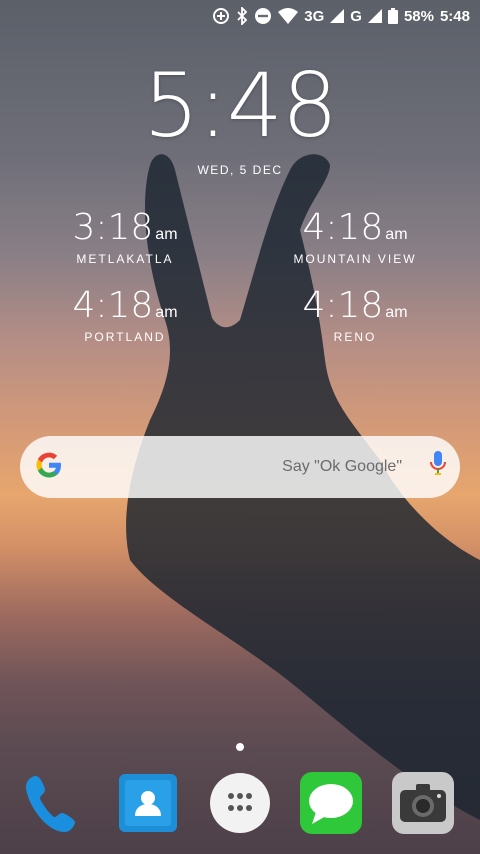 The height and width of the screenshot is (854, 480). I want to click on camera-icon, so click(423, 803).